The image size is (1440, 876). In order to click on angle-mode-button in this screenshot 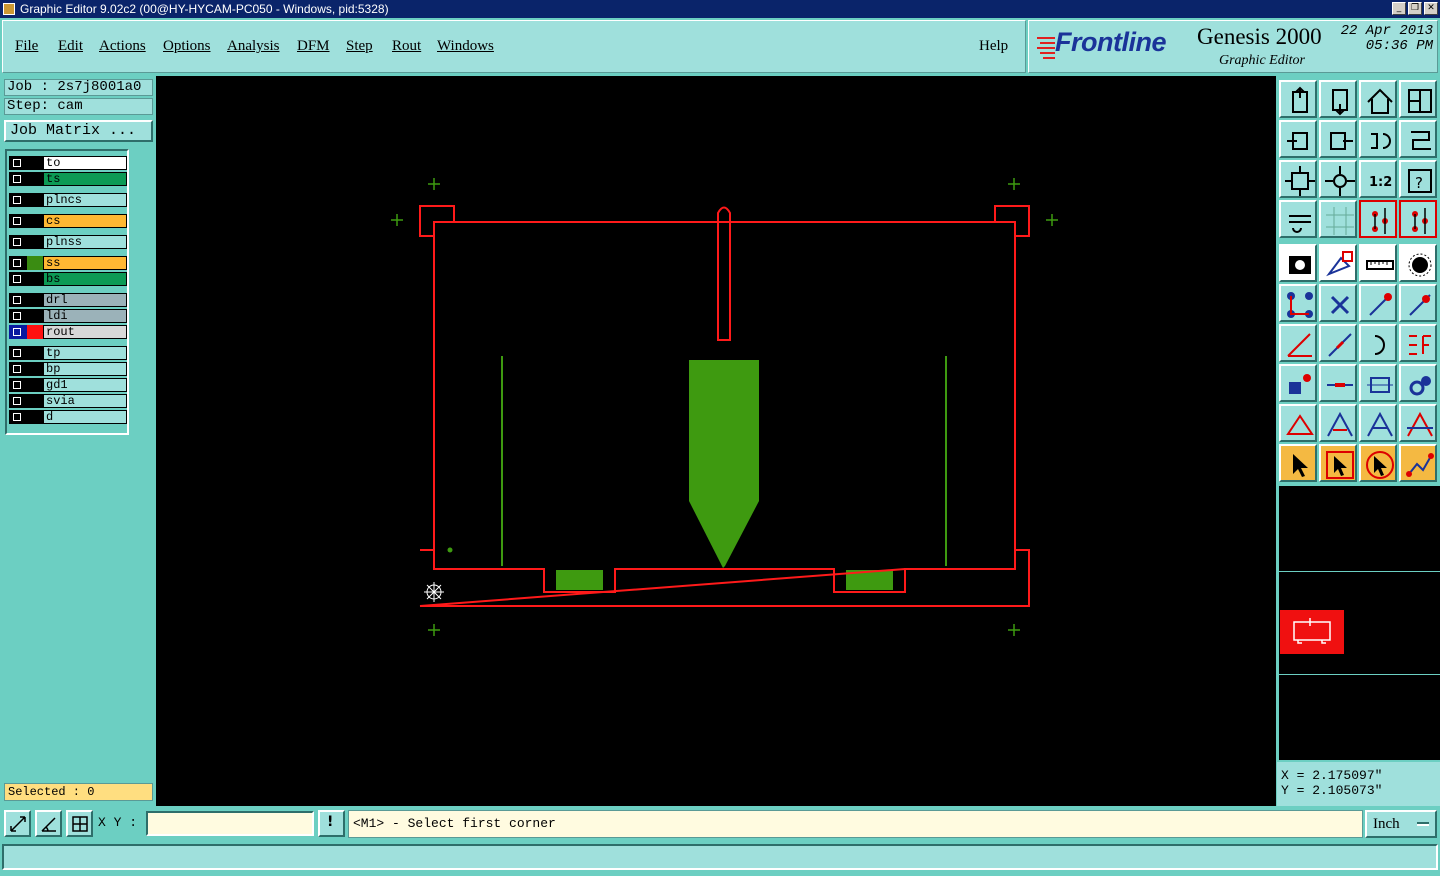, I will do `click(48, 823)`.